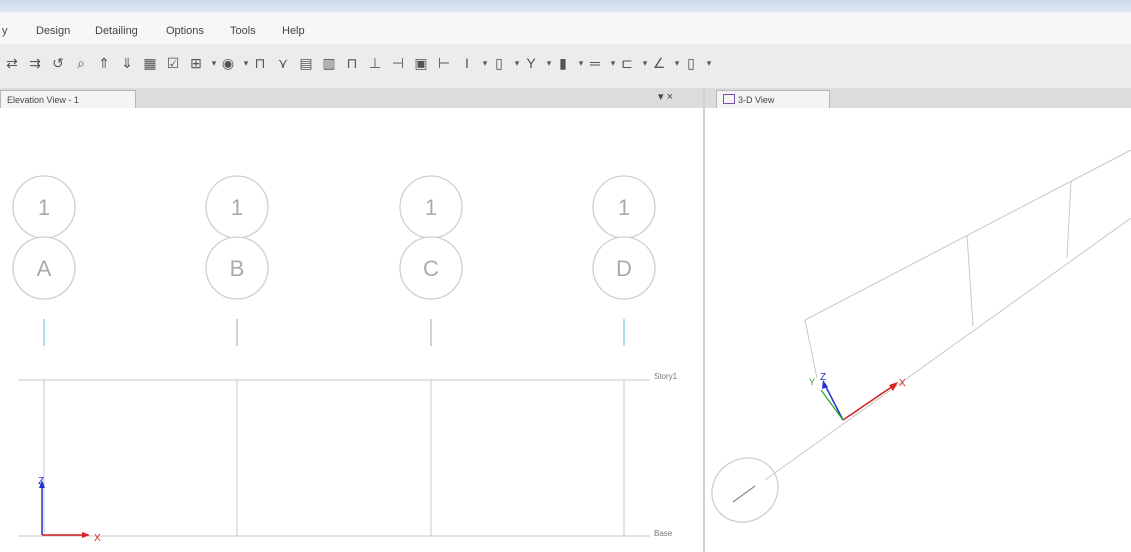  What do you see at coordinates (819, 437) in the screenshot?
I see `3d-axis-triad: X Z Y` at bounding box center [819, 437].